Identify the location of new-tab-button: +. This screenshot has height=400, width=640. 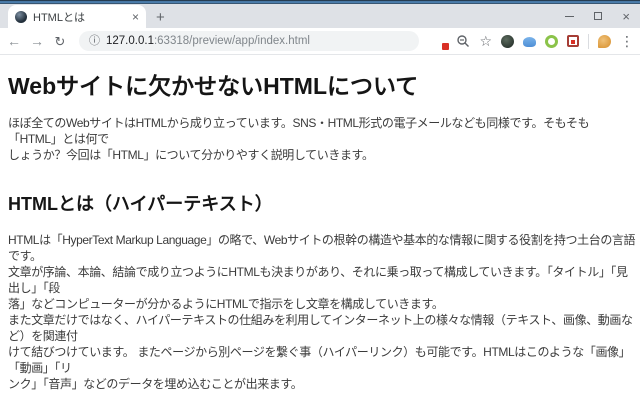
(160, 17).